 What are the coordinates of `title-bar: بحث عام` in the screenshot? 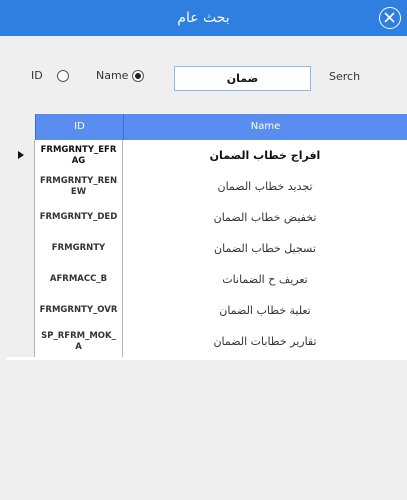 It's located at (203, 18).